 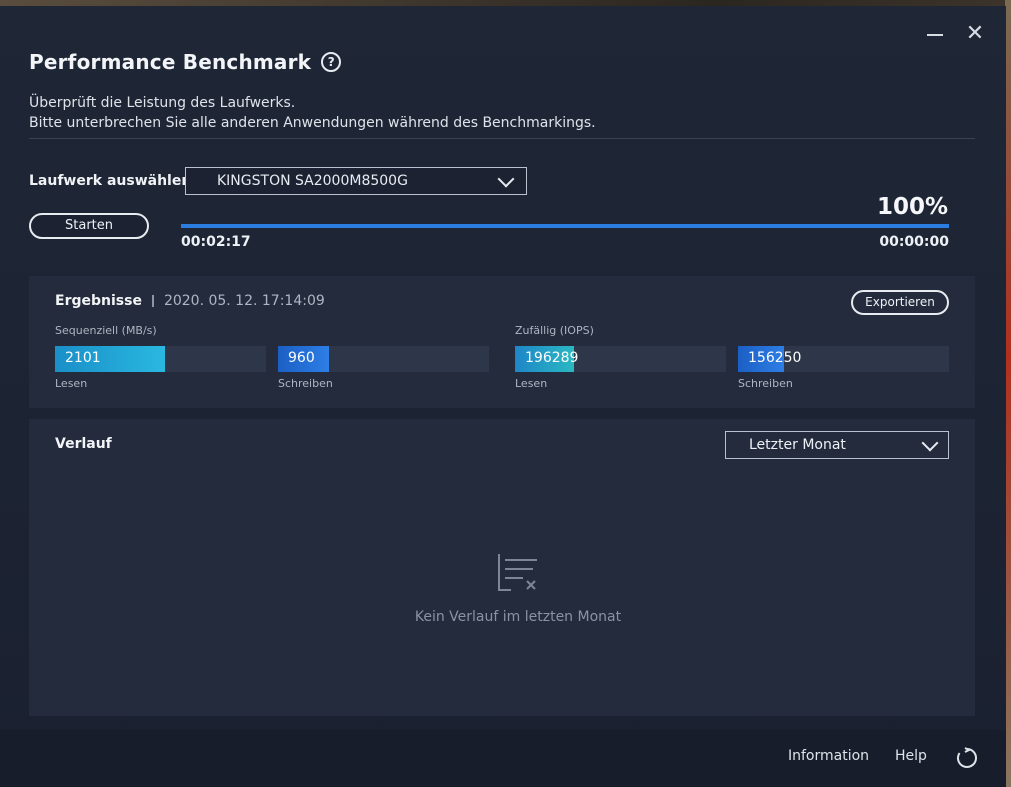 I want to click on sequential-read-bar: 2101, so click(x=160, y=359).